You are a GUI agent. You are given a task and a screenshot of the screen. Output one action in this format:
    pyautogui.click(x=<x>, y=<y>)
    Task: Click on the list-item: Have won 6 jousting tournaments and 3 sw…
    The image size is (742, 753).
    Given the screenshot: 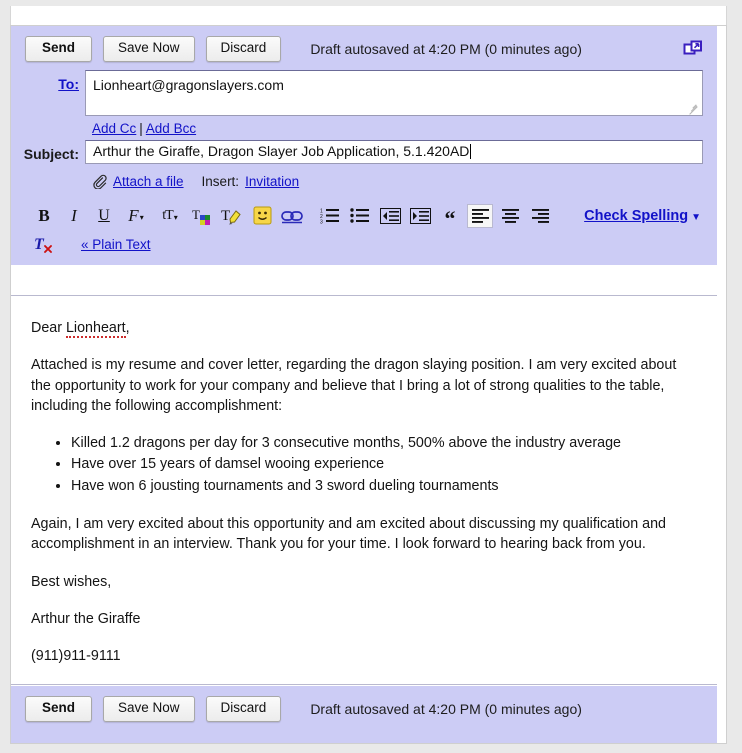 What is the action you would take?
    pyautogui.click(x=385, y=486)
    